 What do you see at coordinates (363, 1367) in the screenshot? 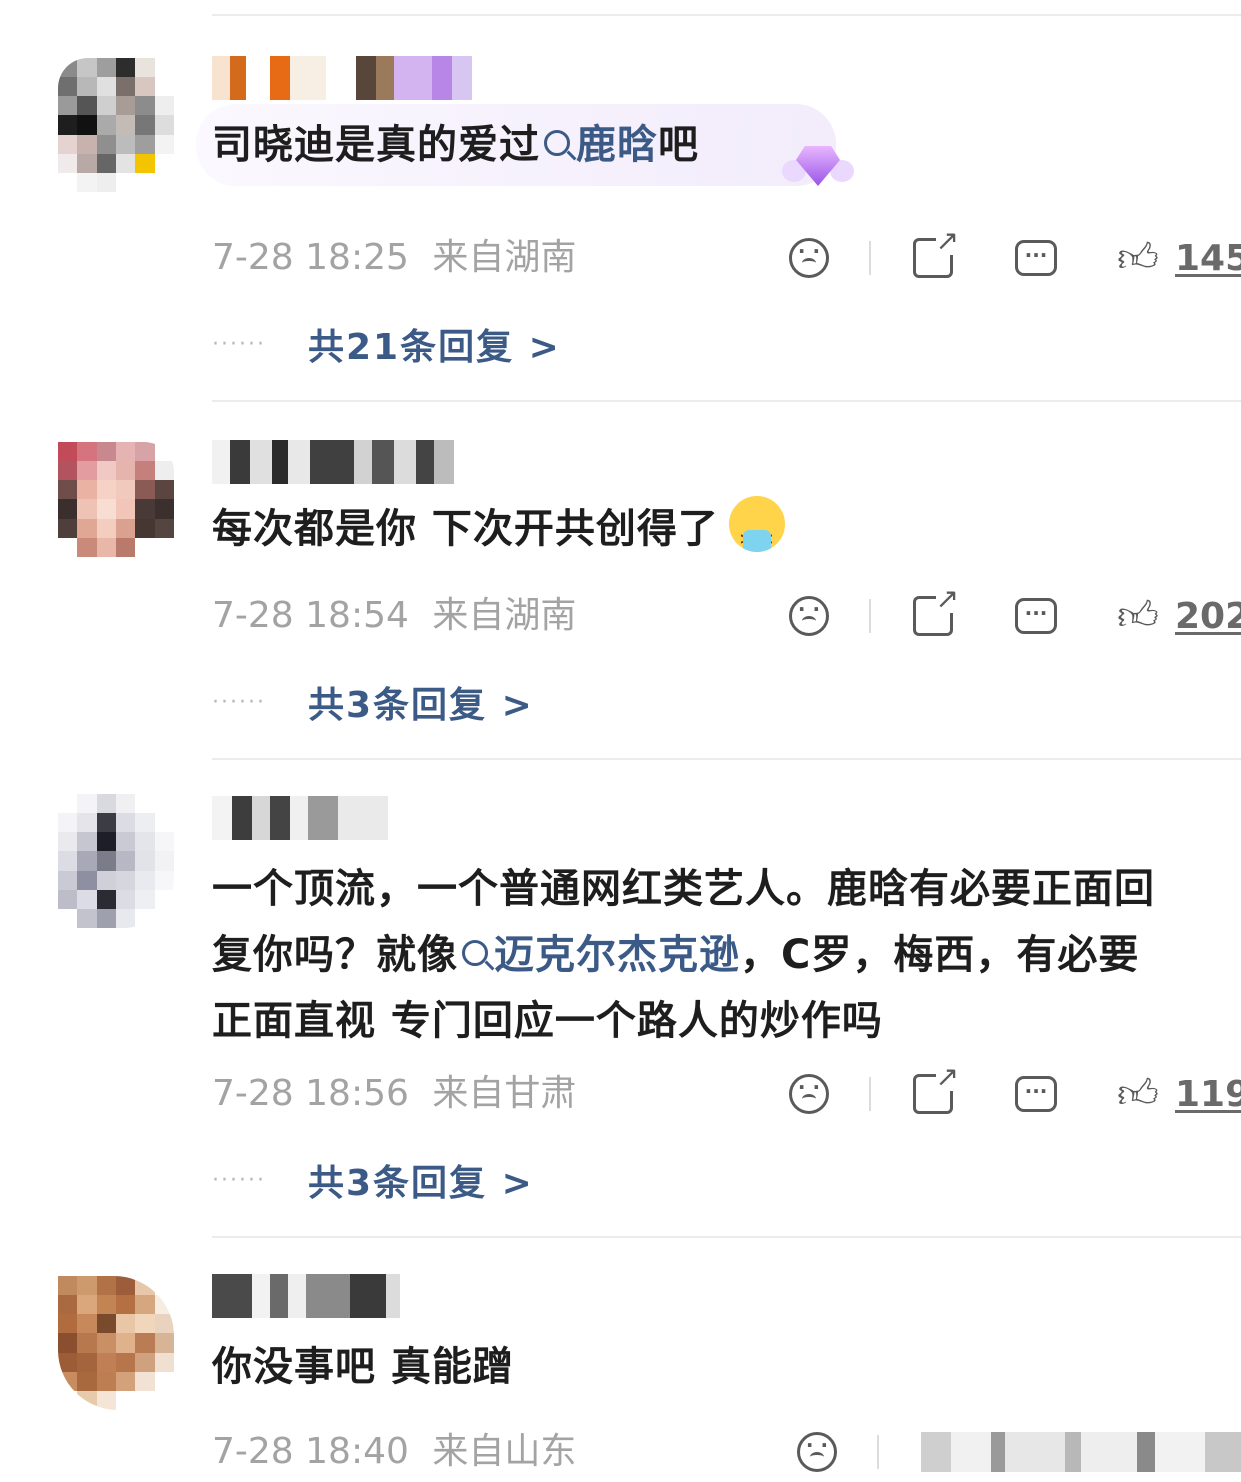
I see `comment-text: 你没事吧 真能蹭` at bounding box center [363, 1367].